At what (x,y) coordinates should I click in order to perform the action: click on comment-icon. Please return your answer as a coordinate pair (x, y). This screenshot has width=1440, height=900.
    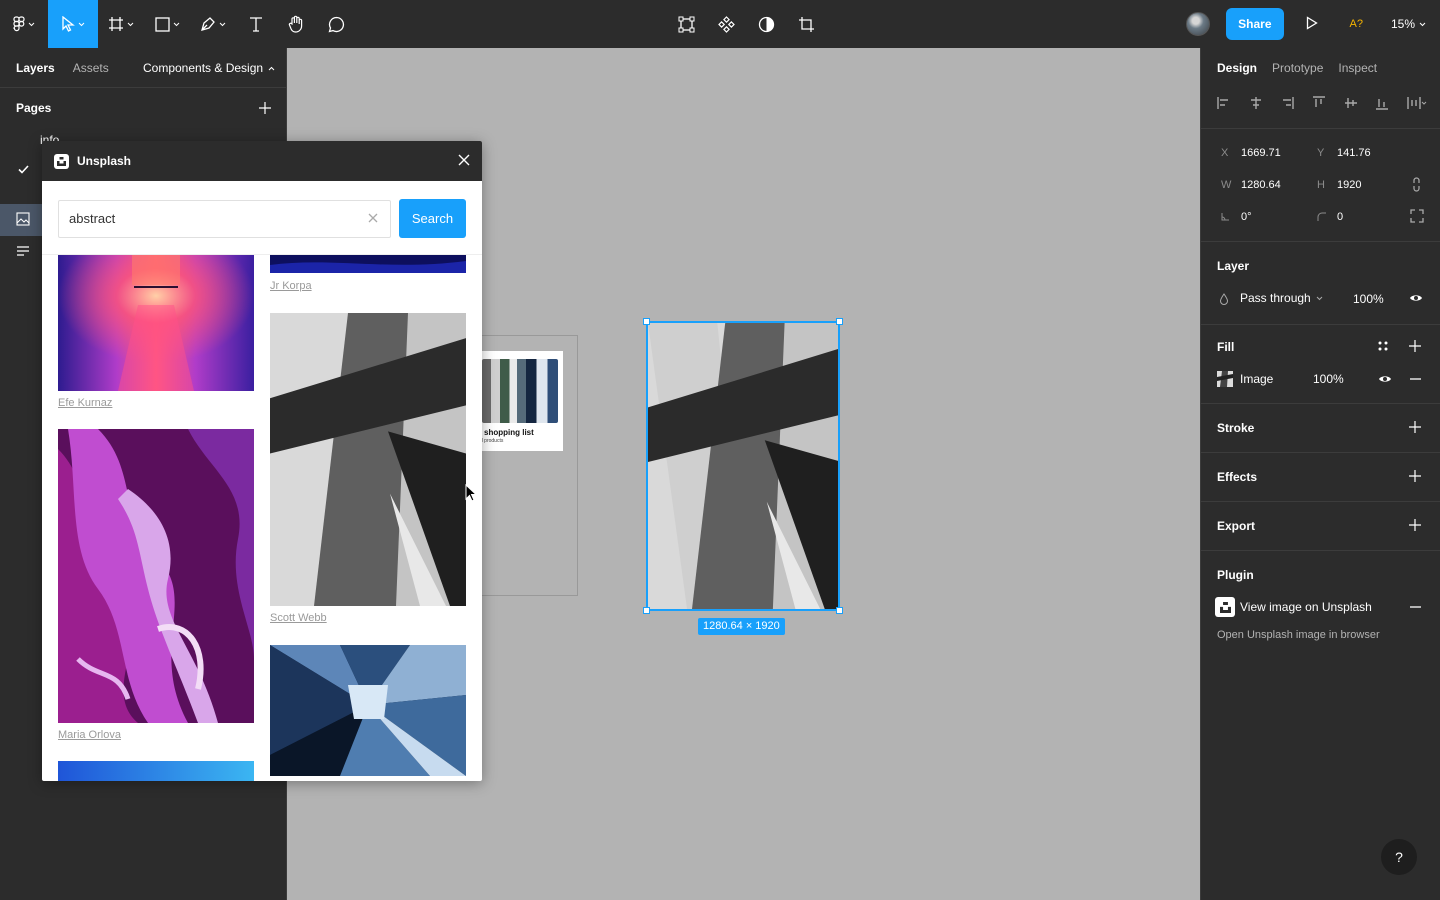
    Looking at the image, I should click on (336, 24).